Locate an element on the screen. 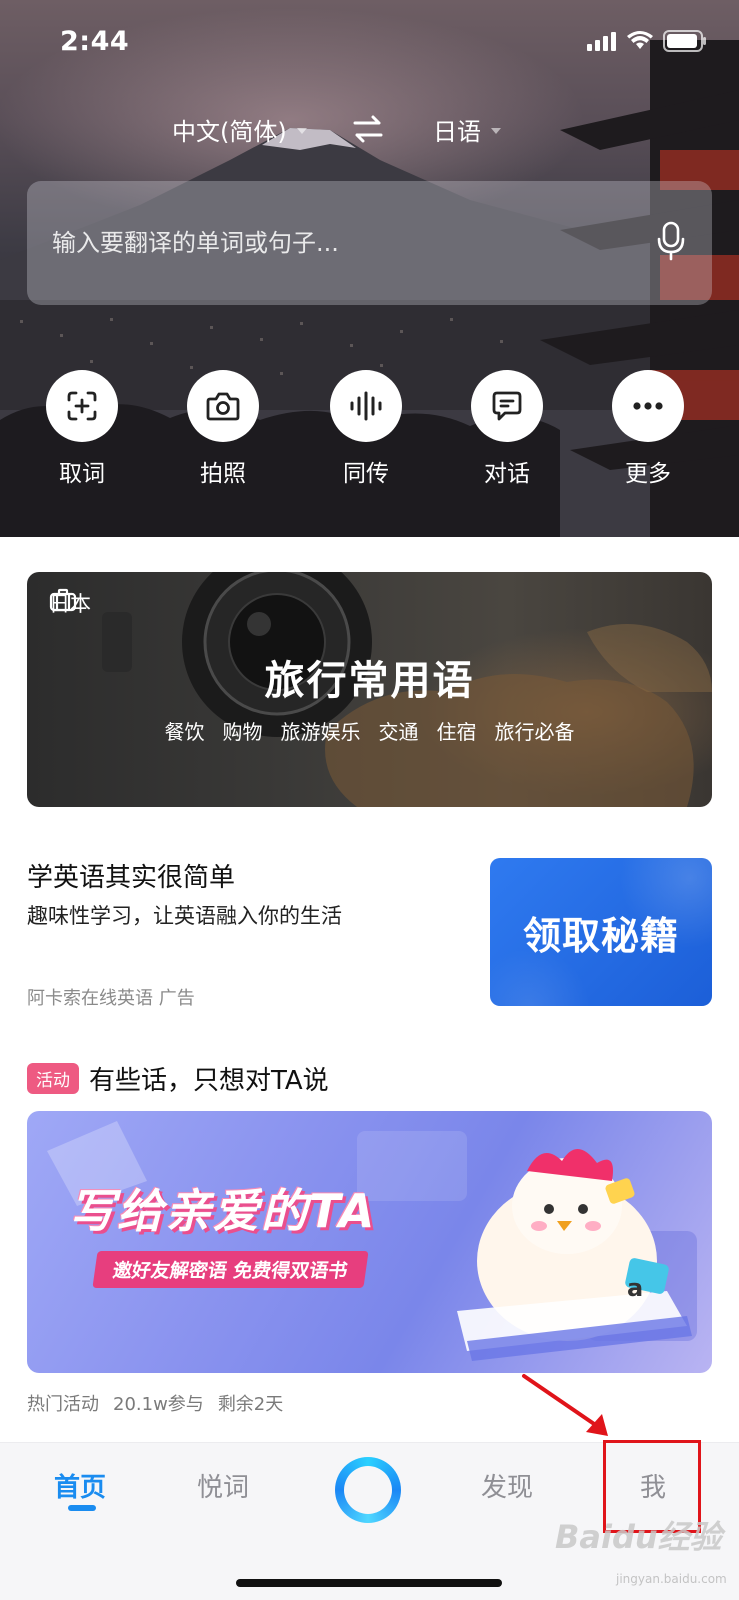  activity-title: 有些话，只想对TA说 is located at coordinates (209, 1078).